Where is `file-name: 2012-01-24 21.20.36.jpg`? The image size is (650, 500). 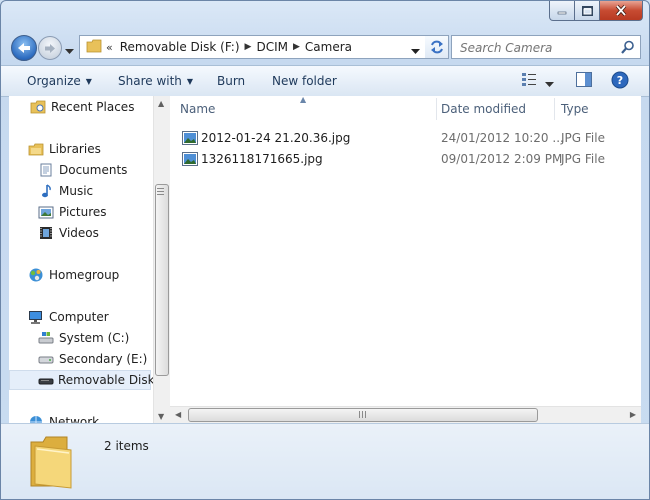 file-name: 2012-01-24 21.20.36.jpg is located at coordinates (276, 138).